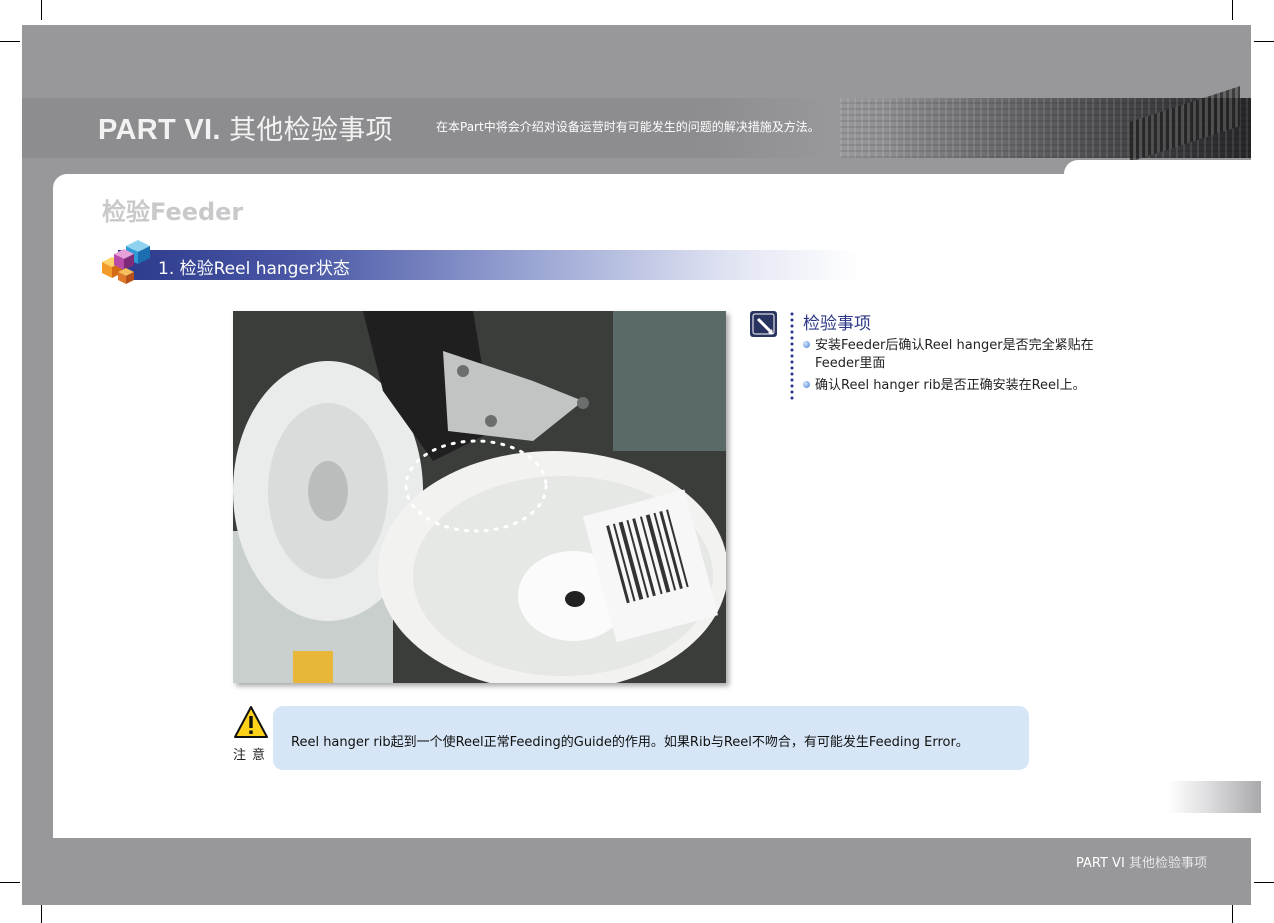 The height and width of the screenshot is (923, 1274). Describe the element at coordinates (763, 324) in the screenshot. I see `pencil-note-icon` at that location.